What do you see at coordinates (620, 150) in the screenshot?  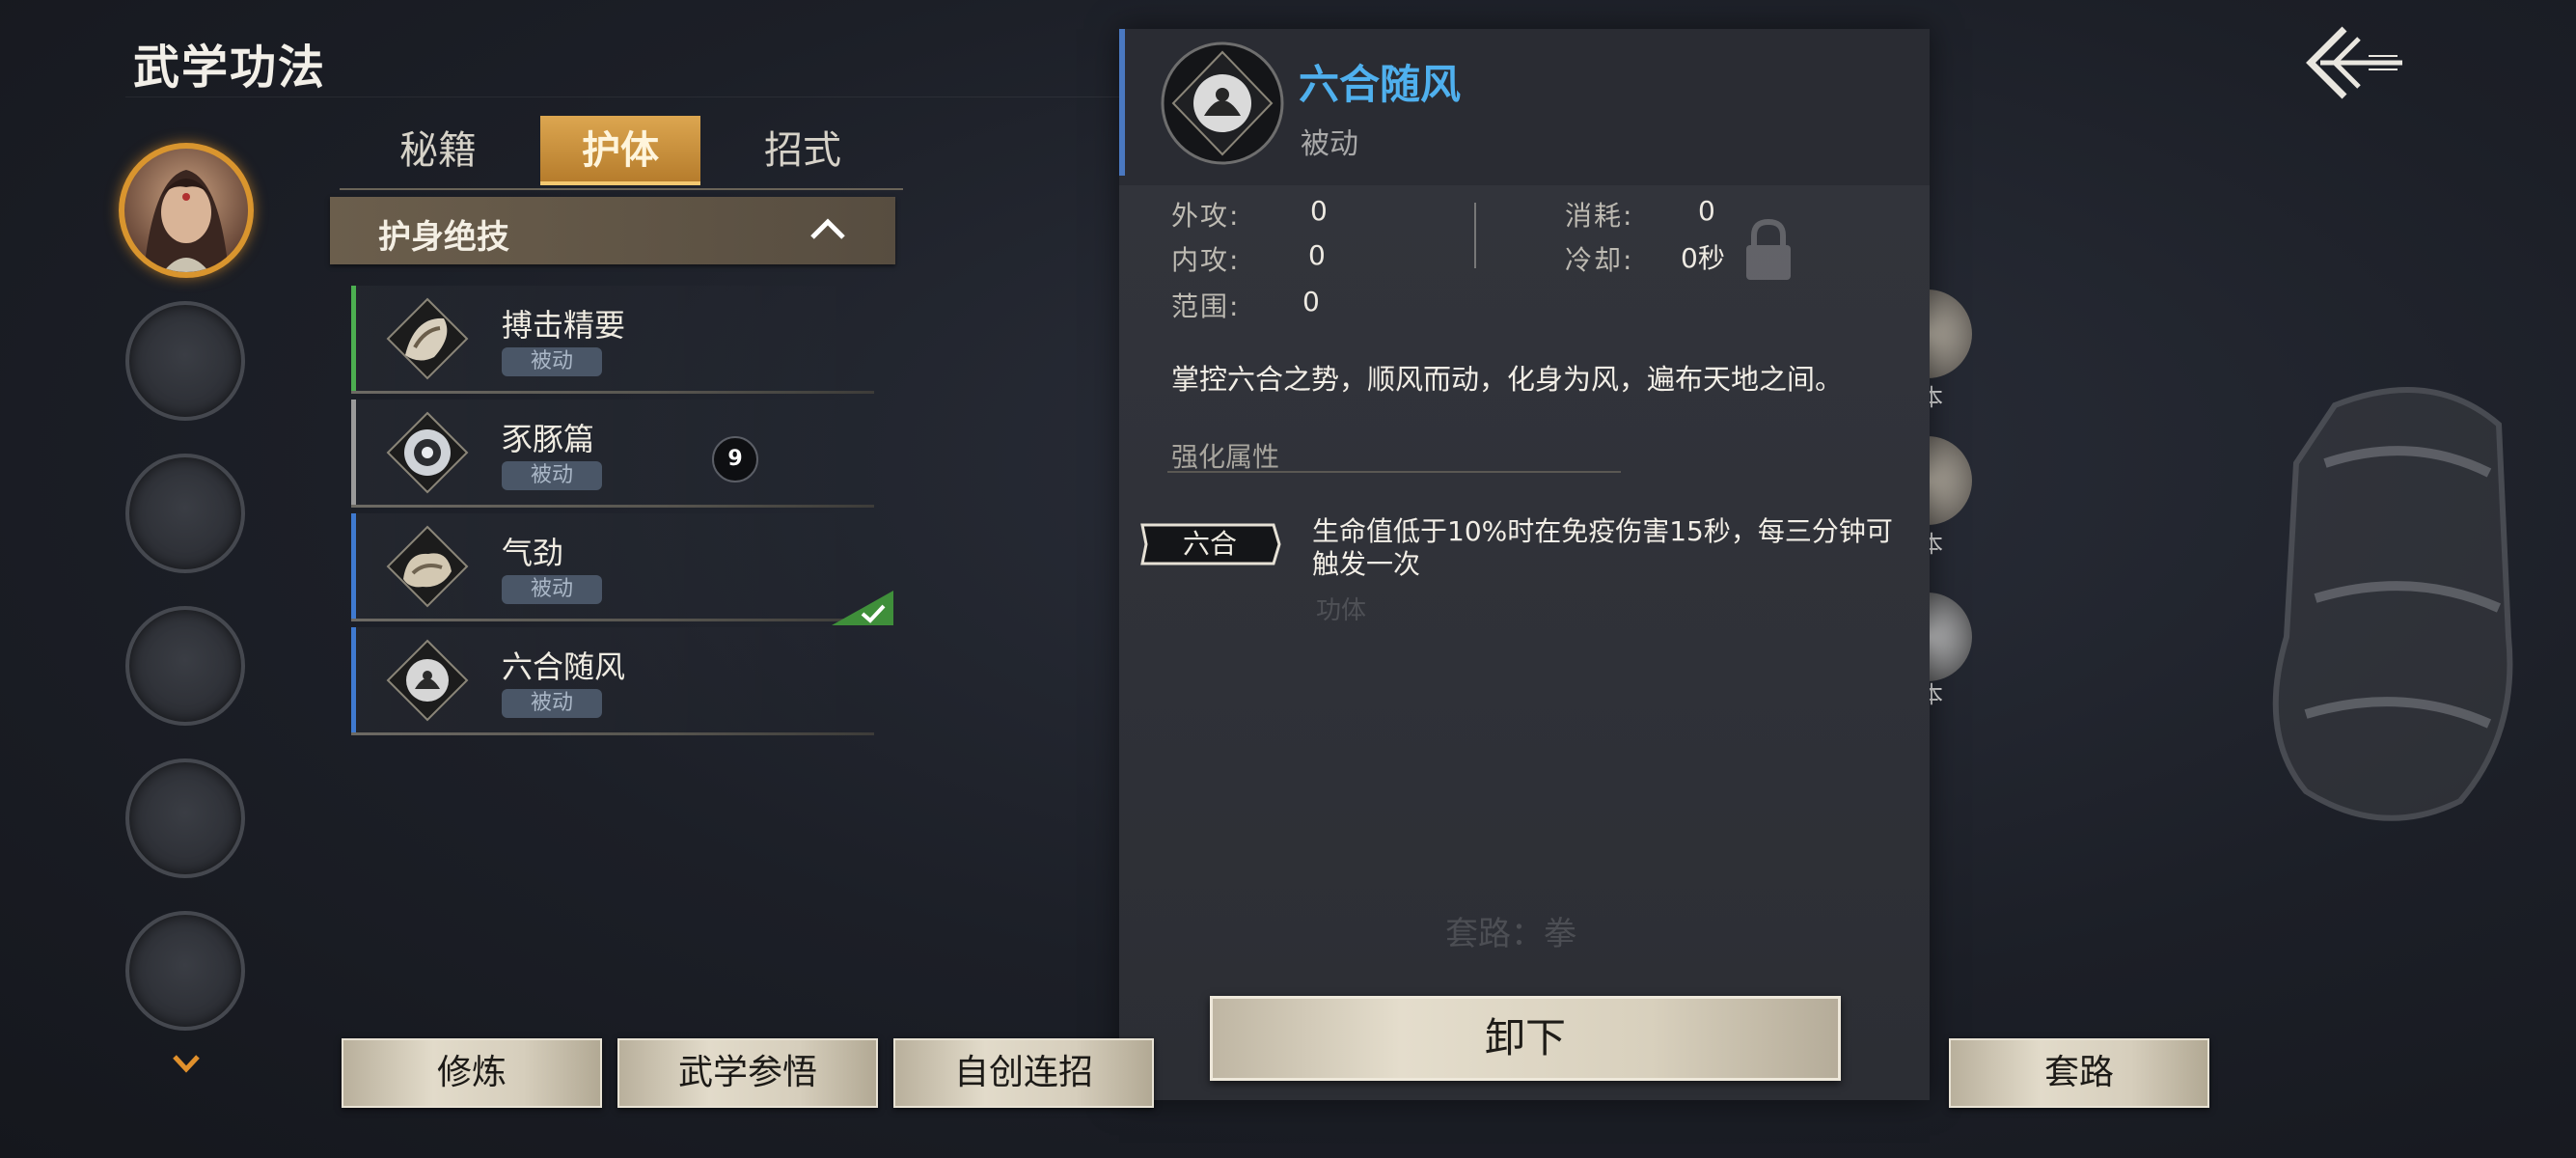 I see `tab-body-protection: 护体` at bounding box center [620, 150].